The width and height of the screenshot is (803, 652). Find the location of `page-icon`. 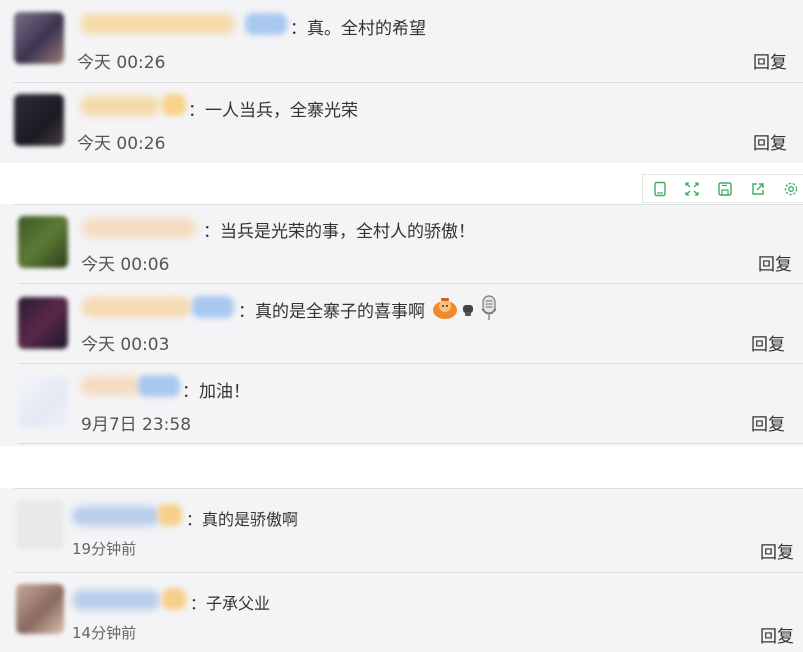

page-icon is located at coordinates (660, 189).